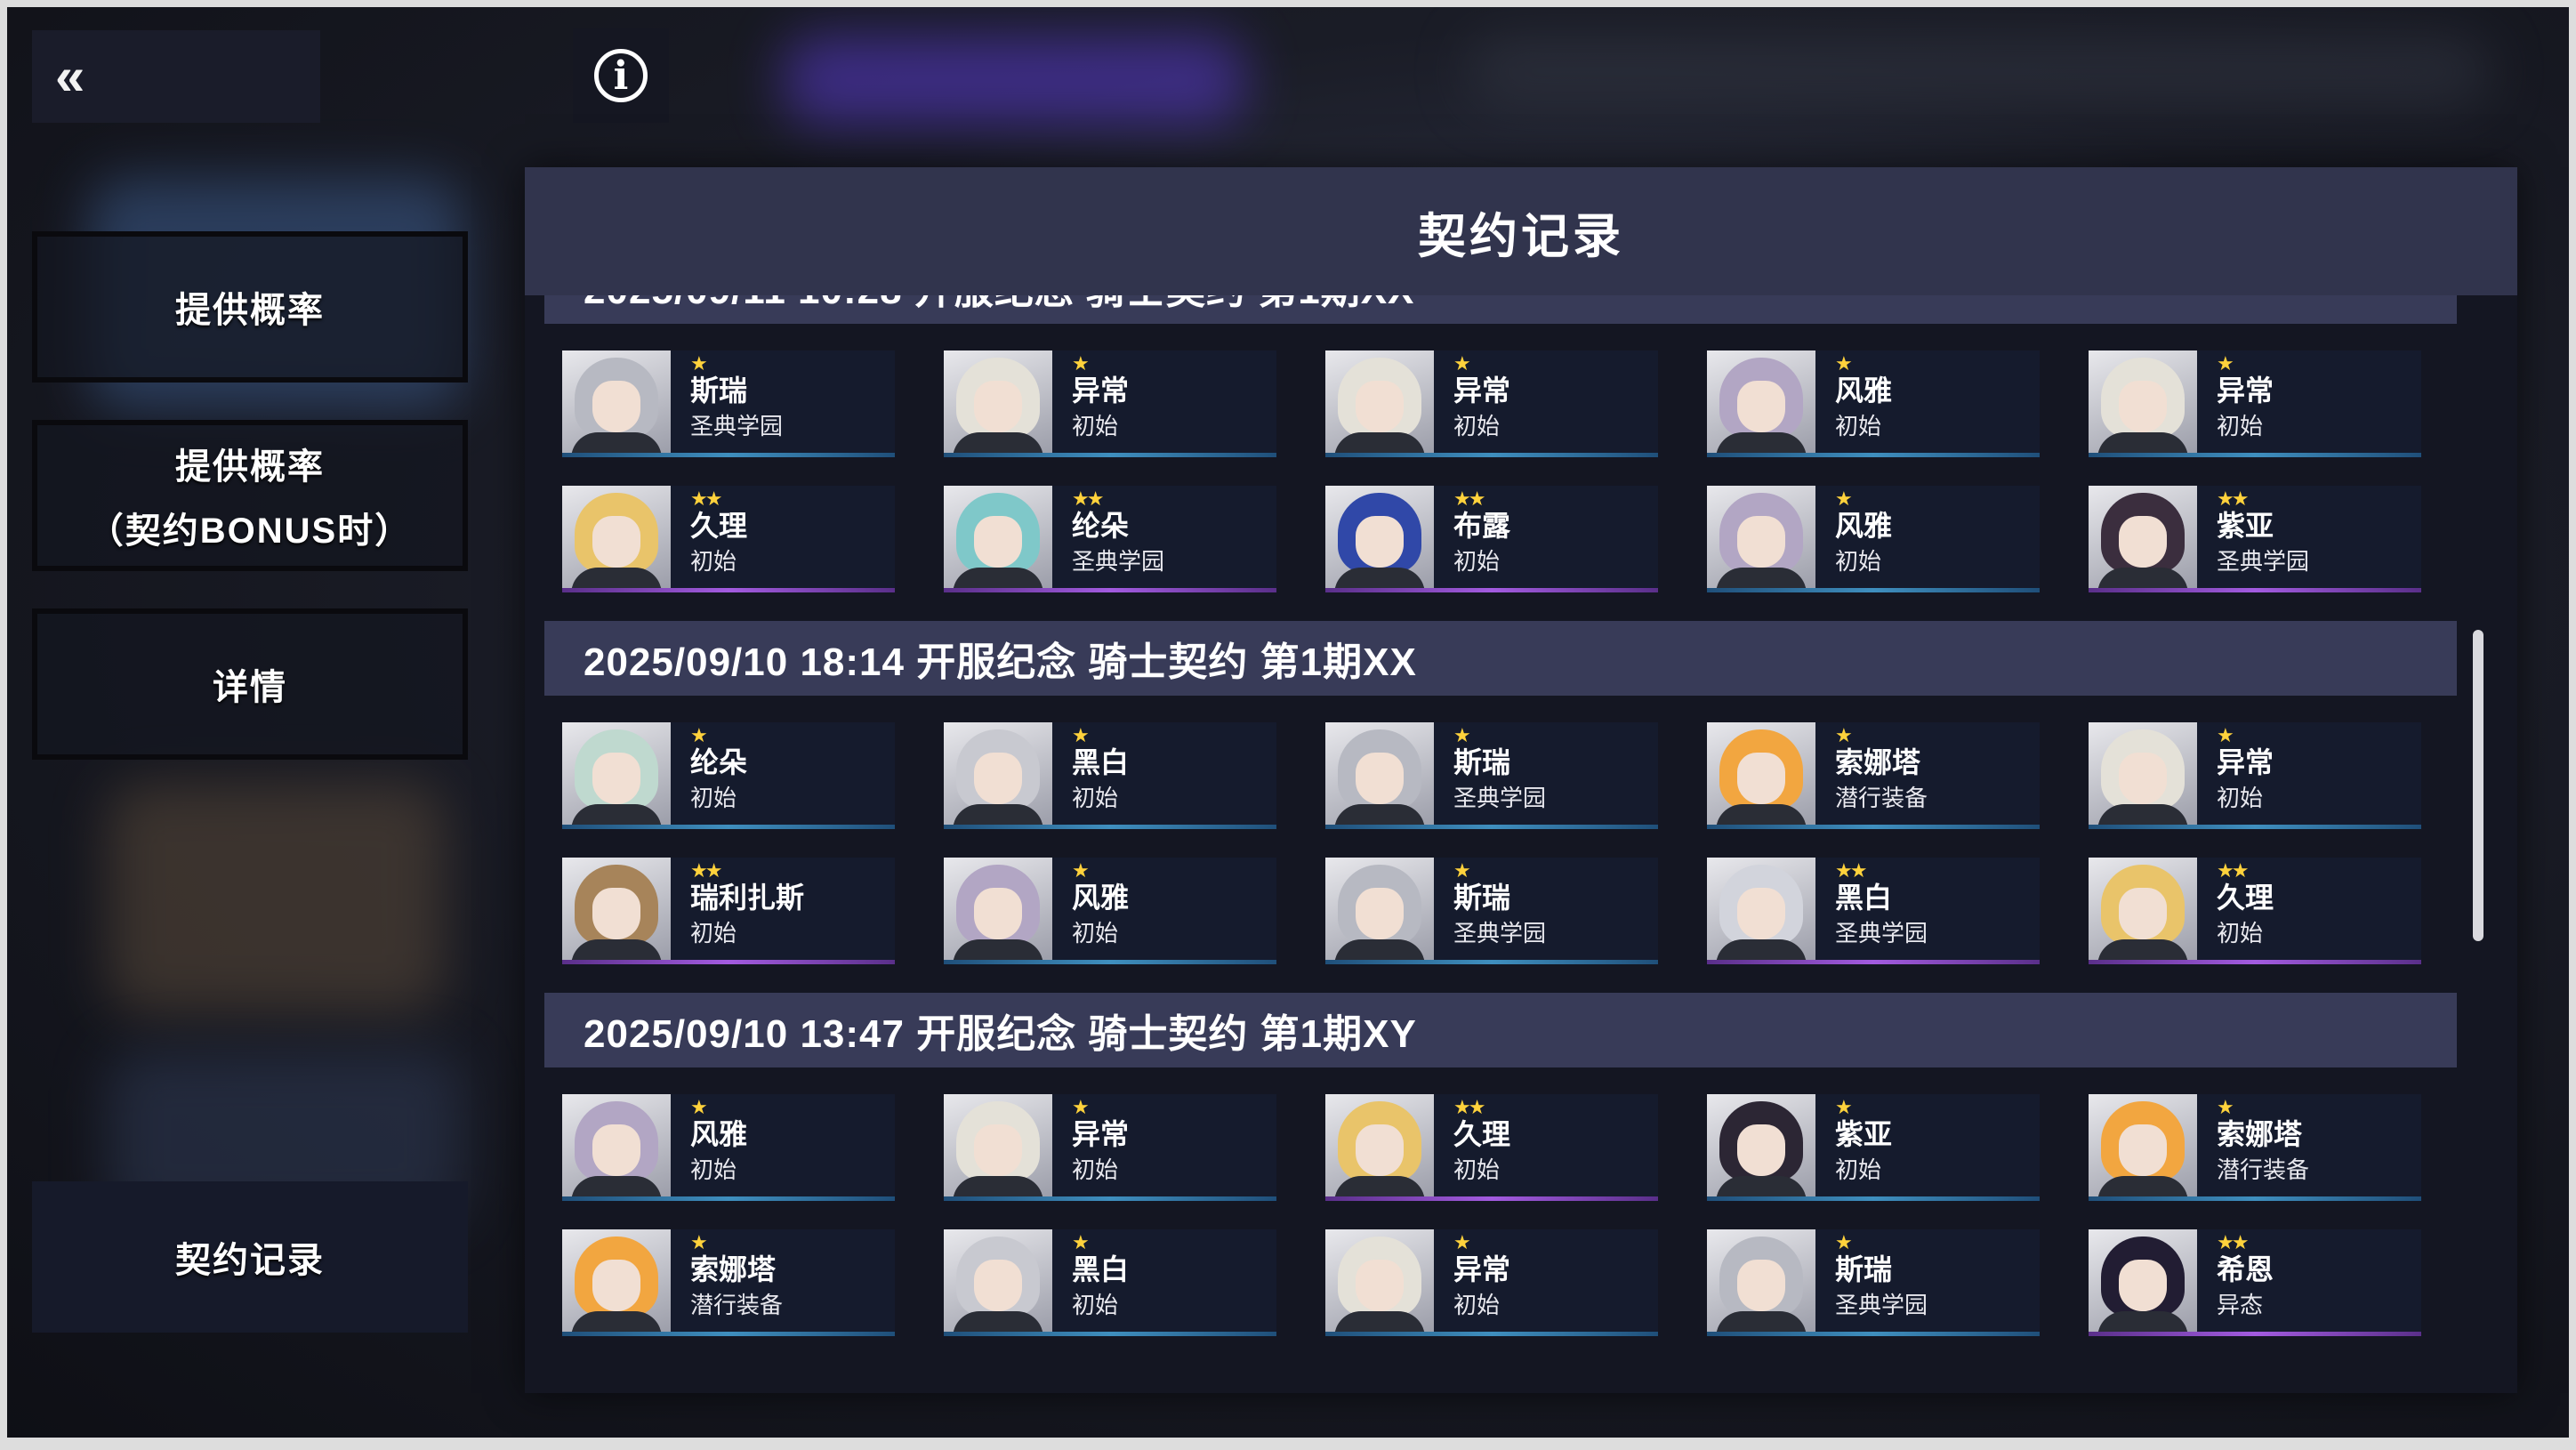 The height and width of the screenshot is (1450, 2576). I want to click on scrollbar-thumb, so click(2478, 785).